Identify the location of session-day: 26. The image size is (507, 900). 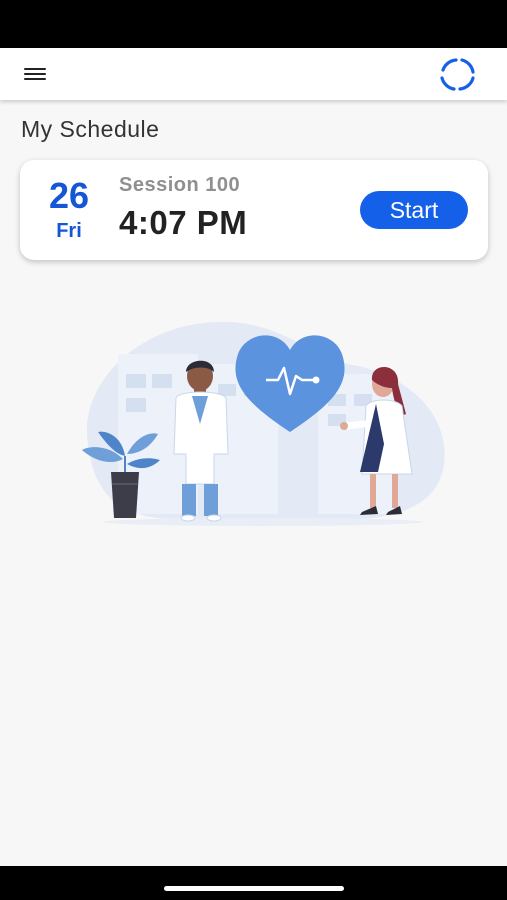
(69, 195).